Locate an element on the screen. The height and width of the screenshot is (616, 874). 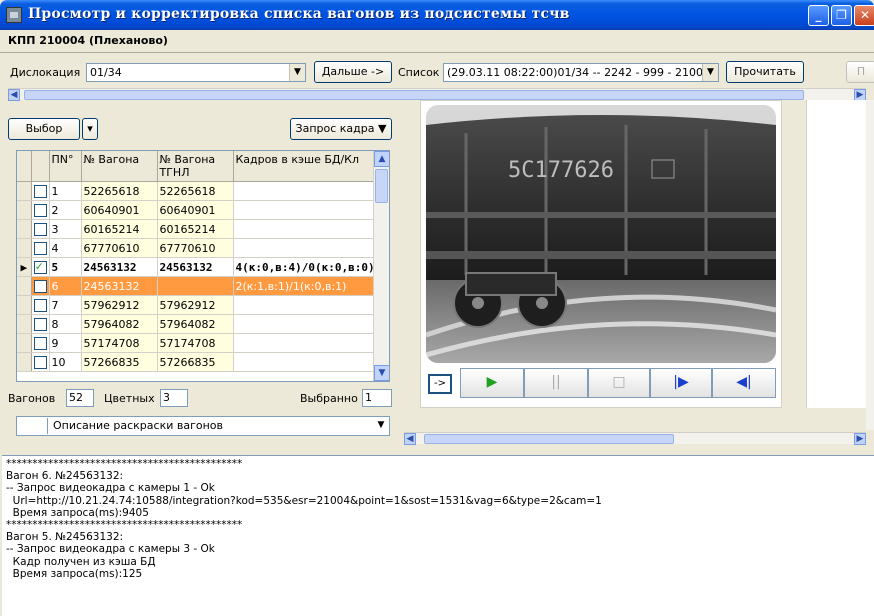
next-button: Дальше -> is located at coordinates (353, 72).